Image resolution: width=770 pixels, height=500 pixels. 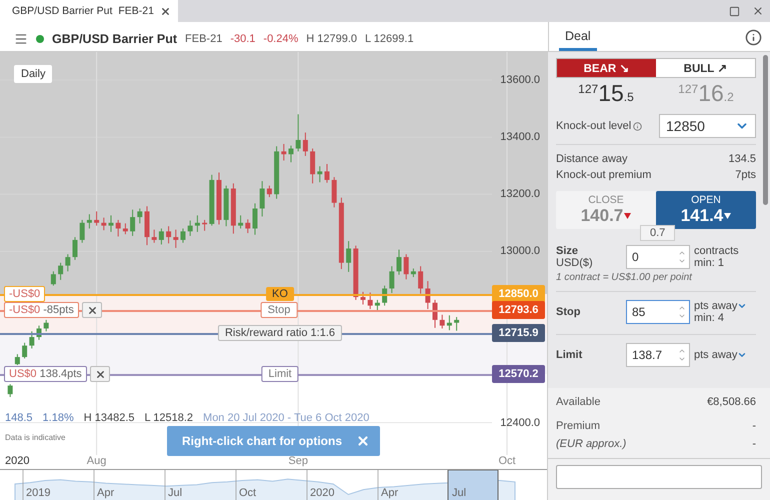 I want to click on price-quote: $^{127}$ 15.5, so click(x=606, y=93).